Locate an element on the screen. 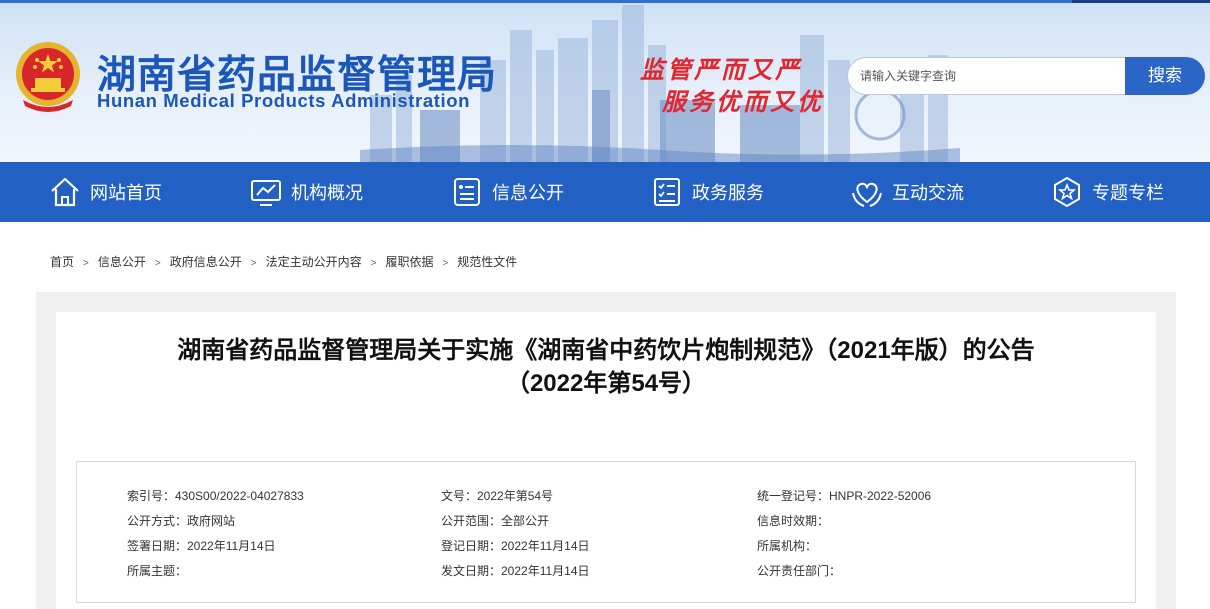  star-badge-icon is located at coordinates (1067, 192).